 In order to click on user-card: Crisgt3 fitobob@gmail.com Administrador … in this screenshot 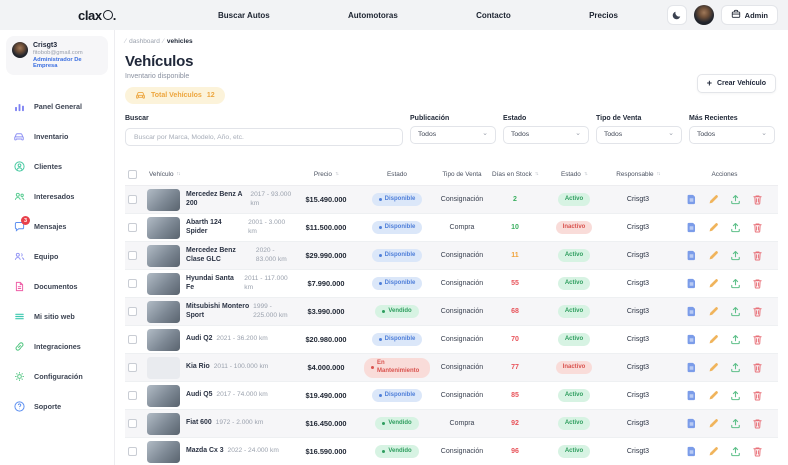, I will do `click(57, 55)`.